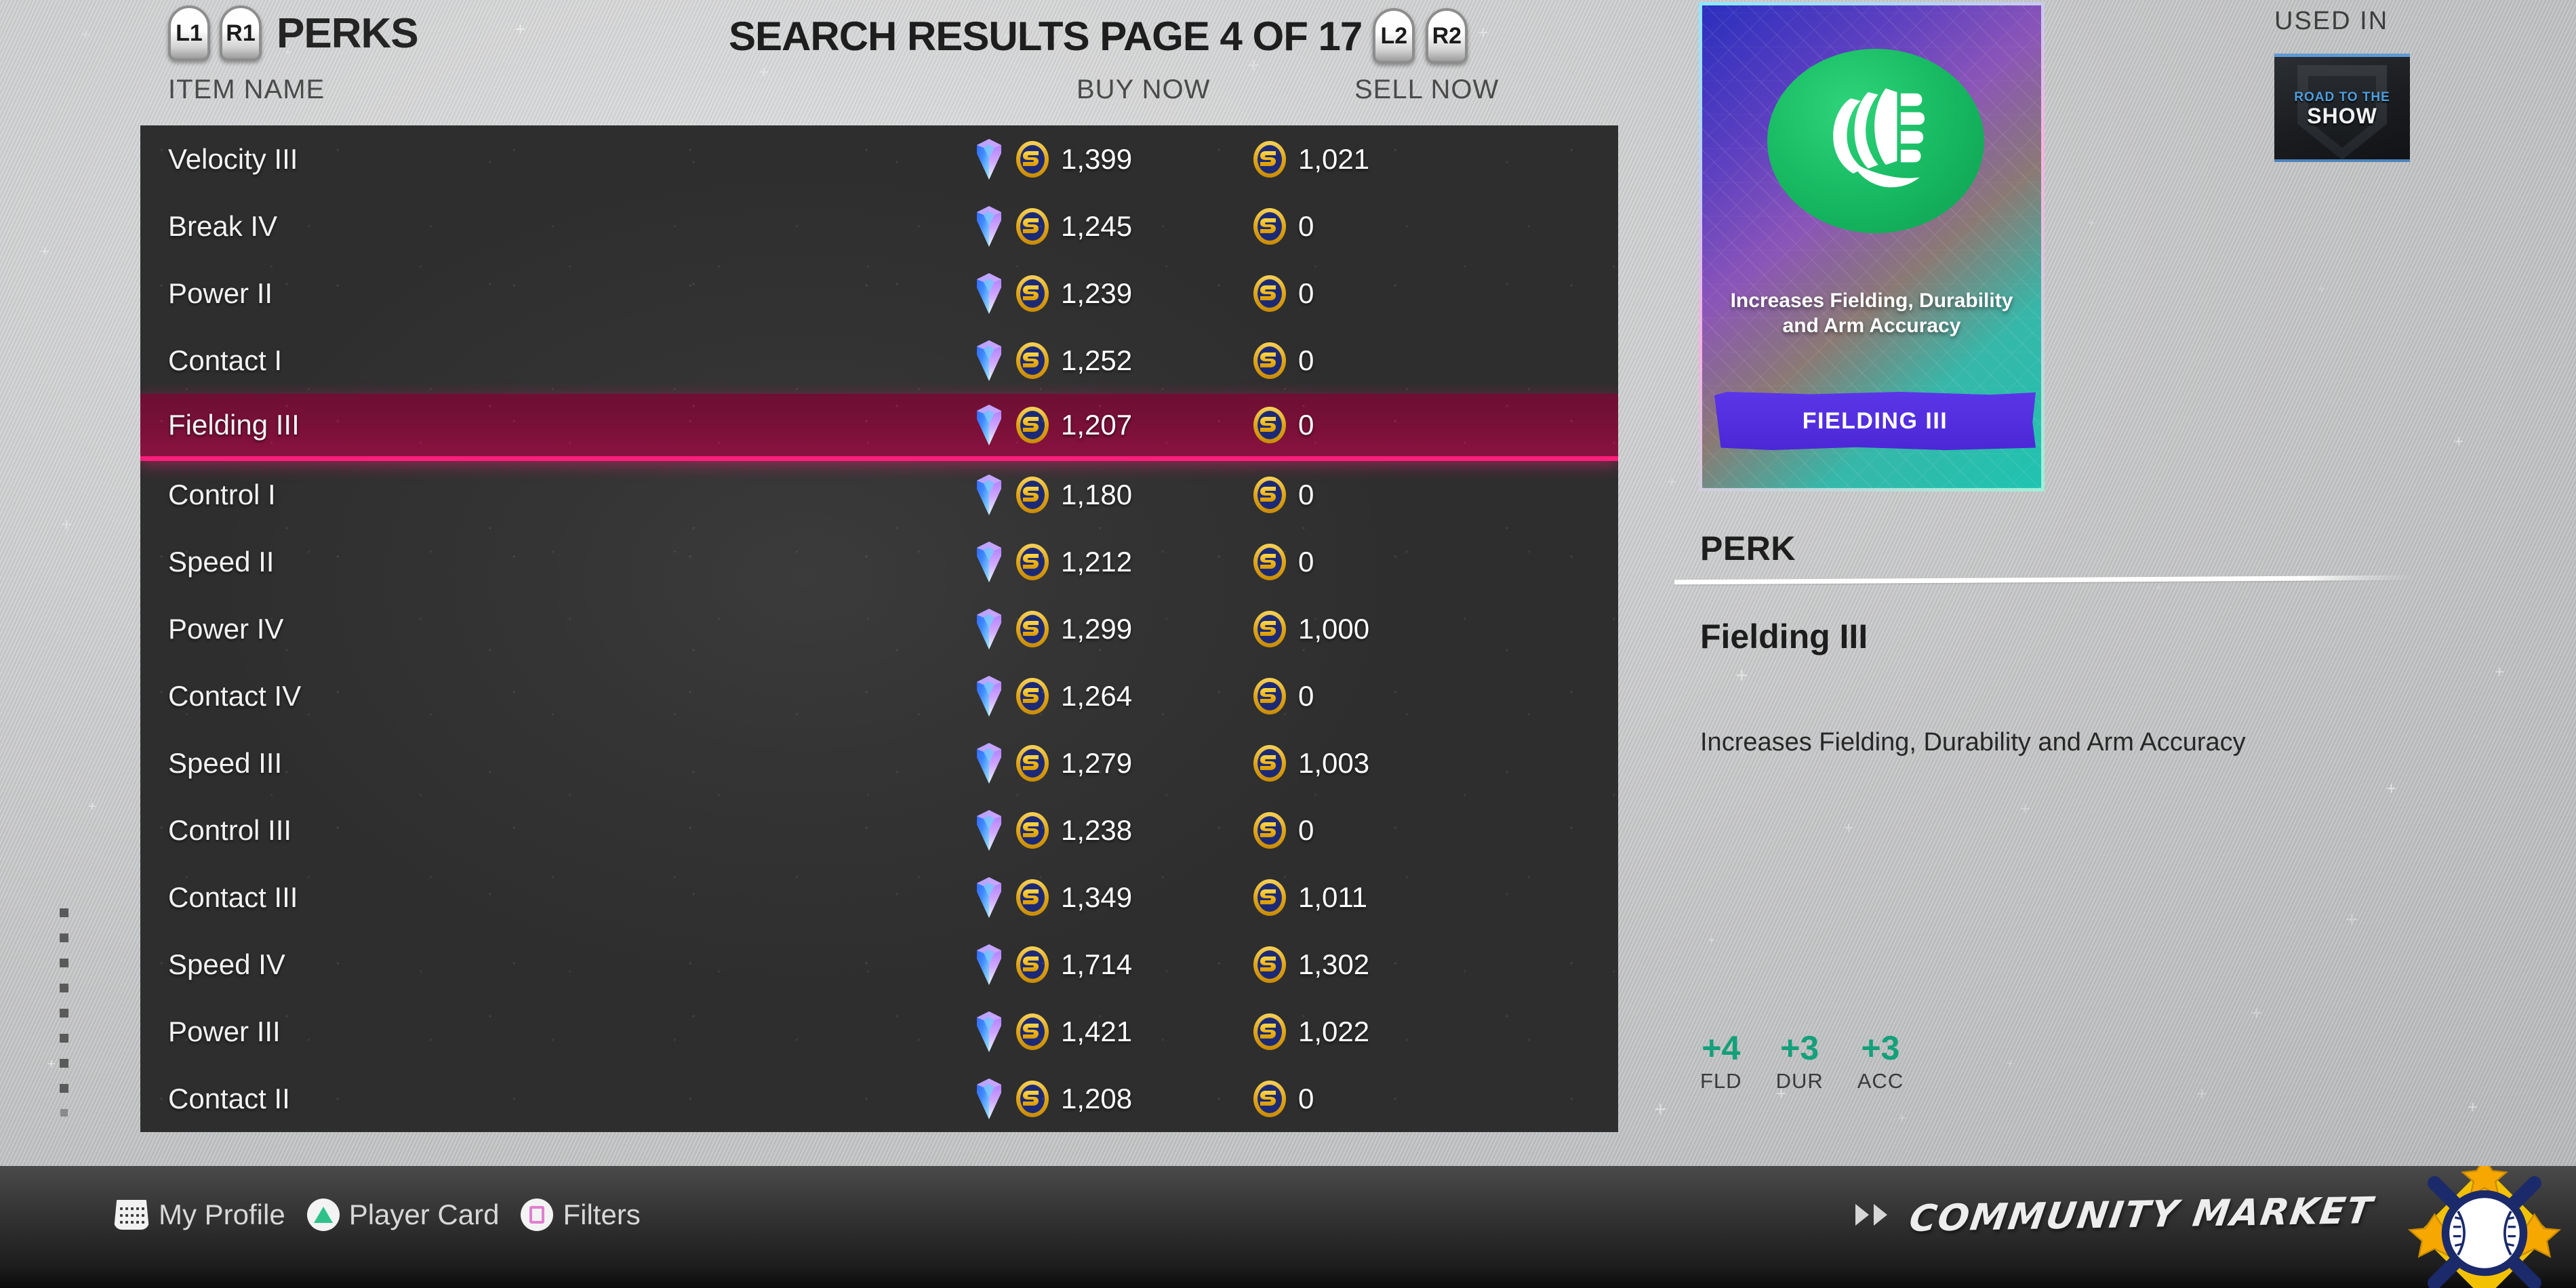  I want to click on table-row: Power III 1,421 1,022, so click(879, 1031).